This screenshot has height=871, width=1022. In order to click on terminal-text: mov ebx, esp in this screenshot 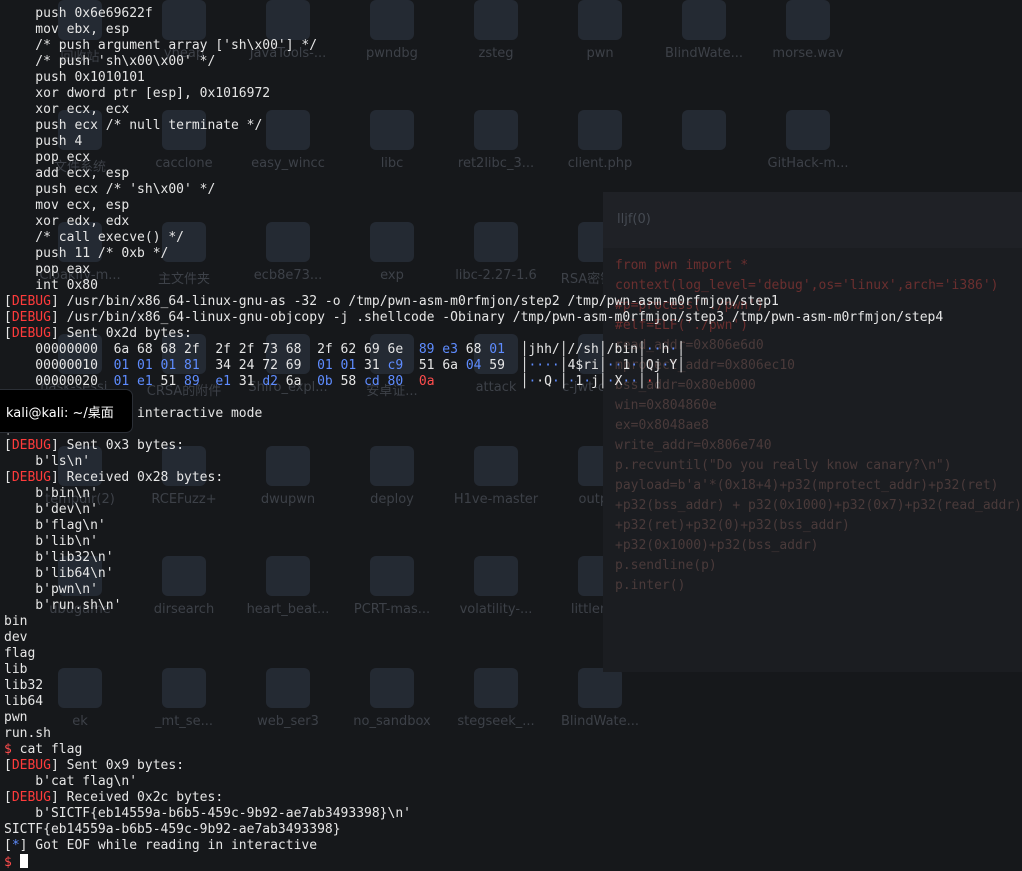, I will do `click(67, 29)`.